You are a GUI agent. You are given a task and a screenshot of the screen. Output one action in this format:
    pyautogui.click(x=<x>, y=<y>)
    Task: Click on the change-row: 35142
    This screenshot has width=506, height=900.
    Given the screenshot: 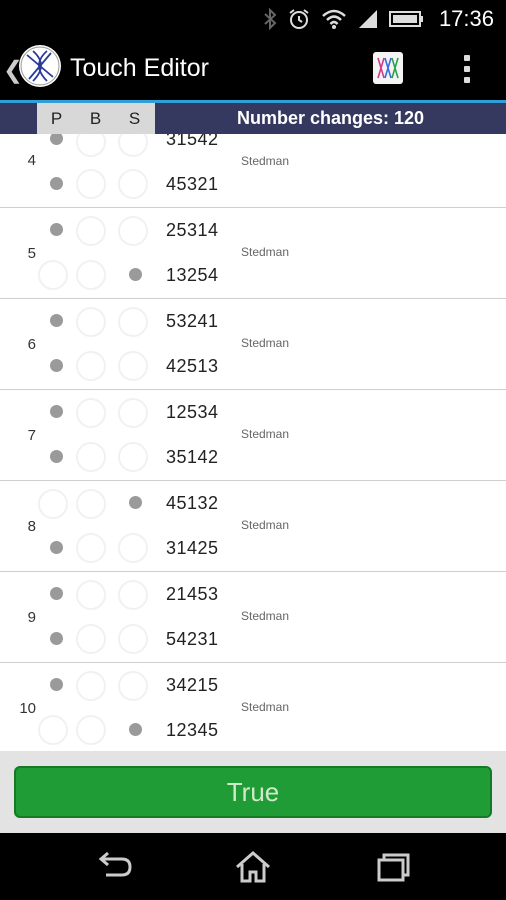 What is the action you would take?
    pyautogui.click(x=192, y=457)
    